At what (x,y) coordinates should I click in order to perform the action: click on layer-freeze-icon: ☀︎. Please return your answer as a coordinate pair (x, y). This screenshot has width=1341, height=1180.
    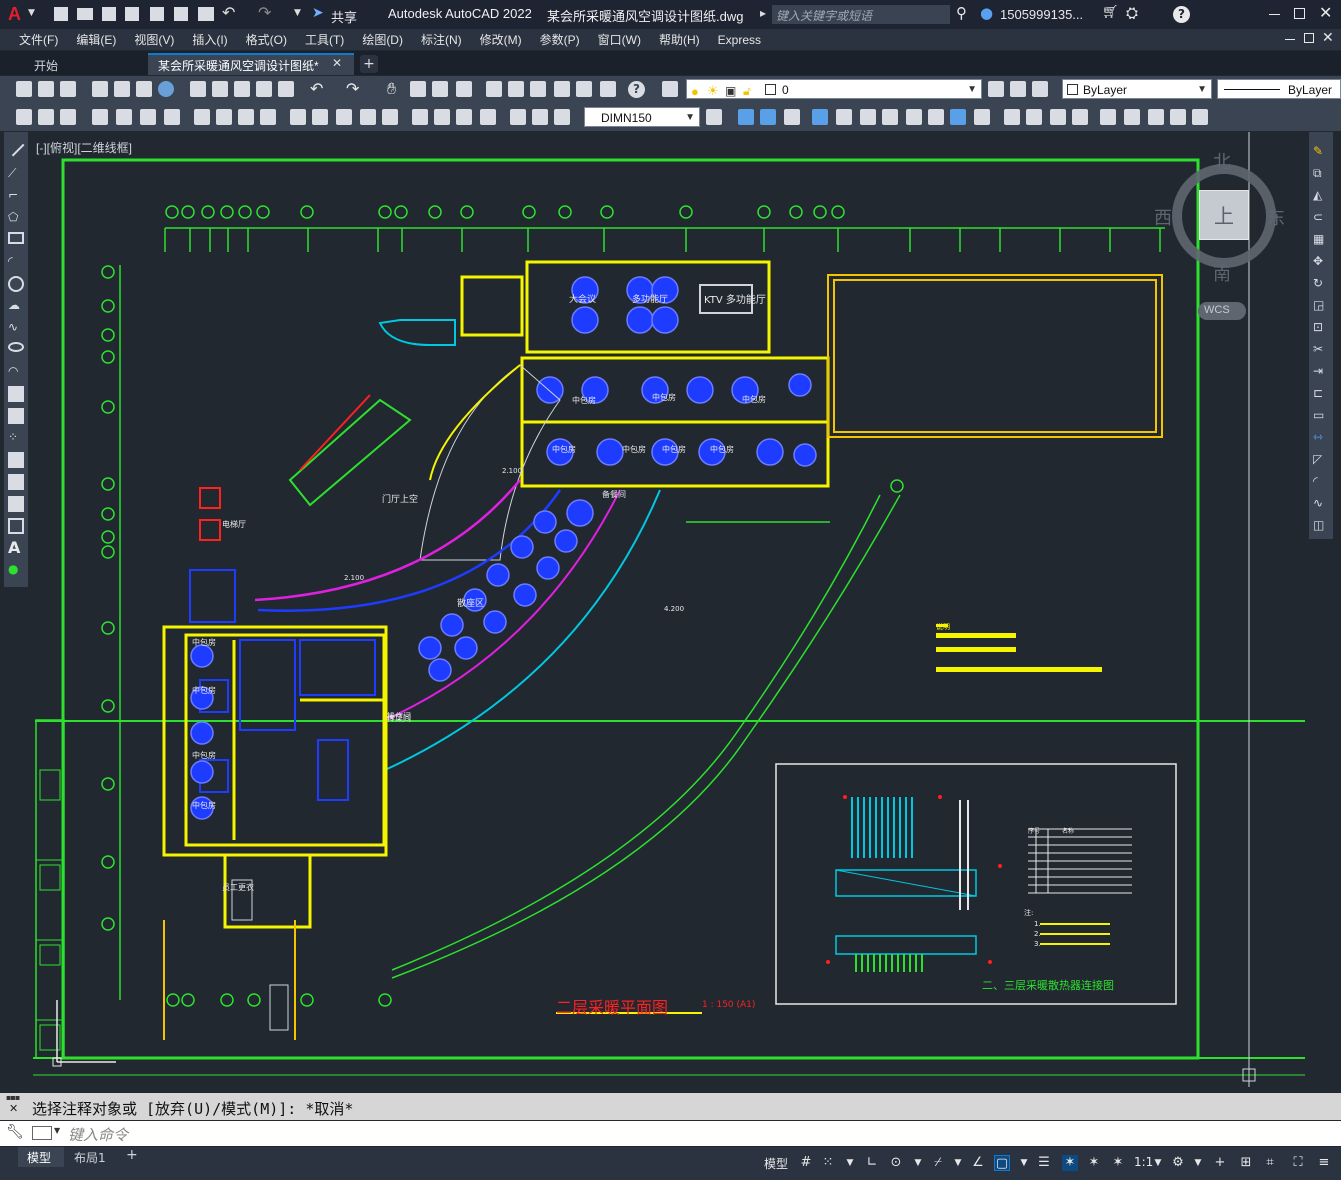
    Looking at the image, I should click on (713, 91).